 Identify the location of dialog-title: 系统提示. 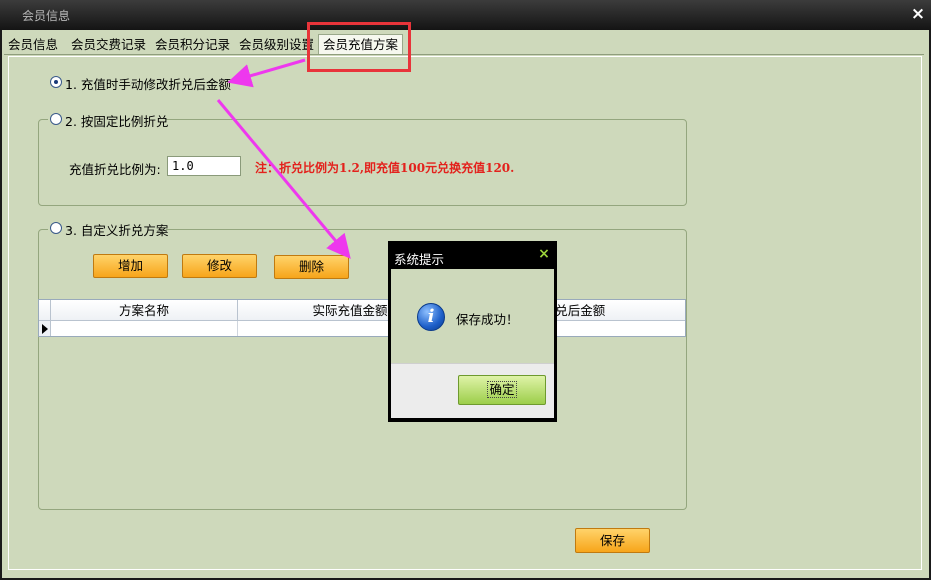
(419, 259).